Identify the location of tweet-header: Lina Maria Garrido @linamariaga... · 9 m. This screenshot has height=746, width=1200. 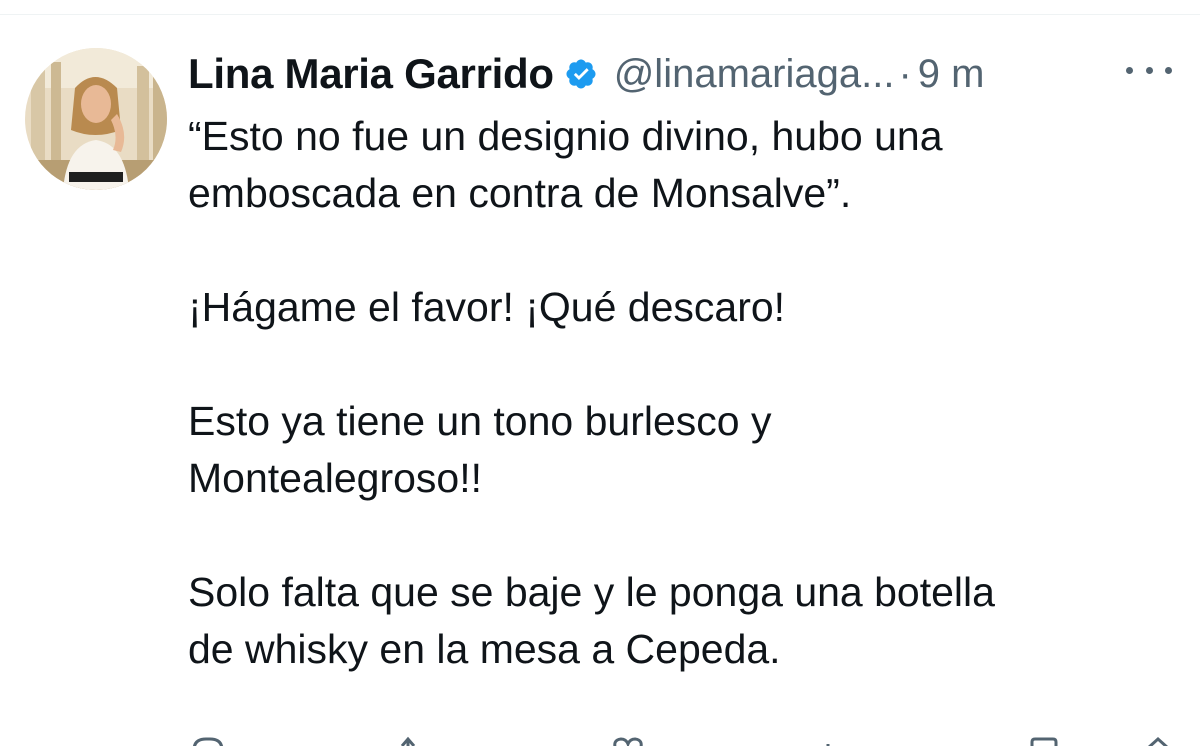
(586, 74).